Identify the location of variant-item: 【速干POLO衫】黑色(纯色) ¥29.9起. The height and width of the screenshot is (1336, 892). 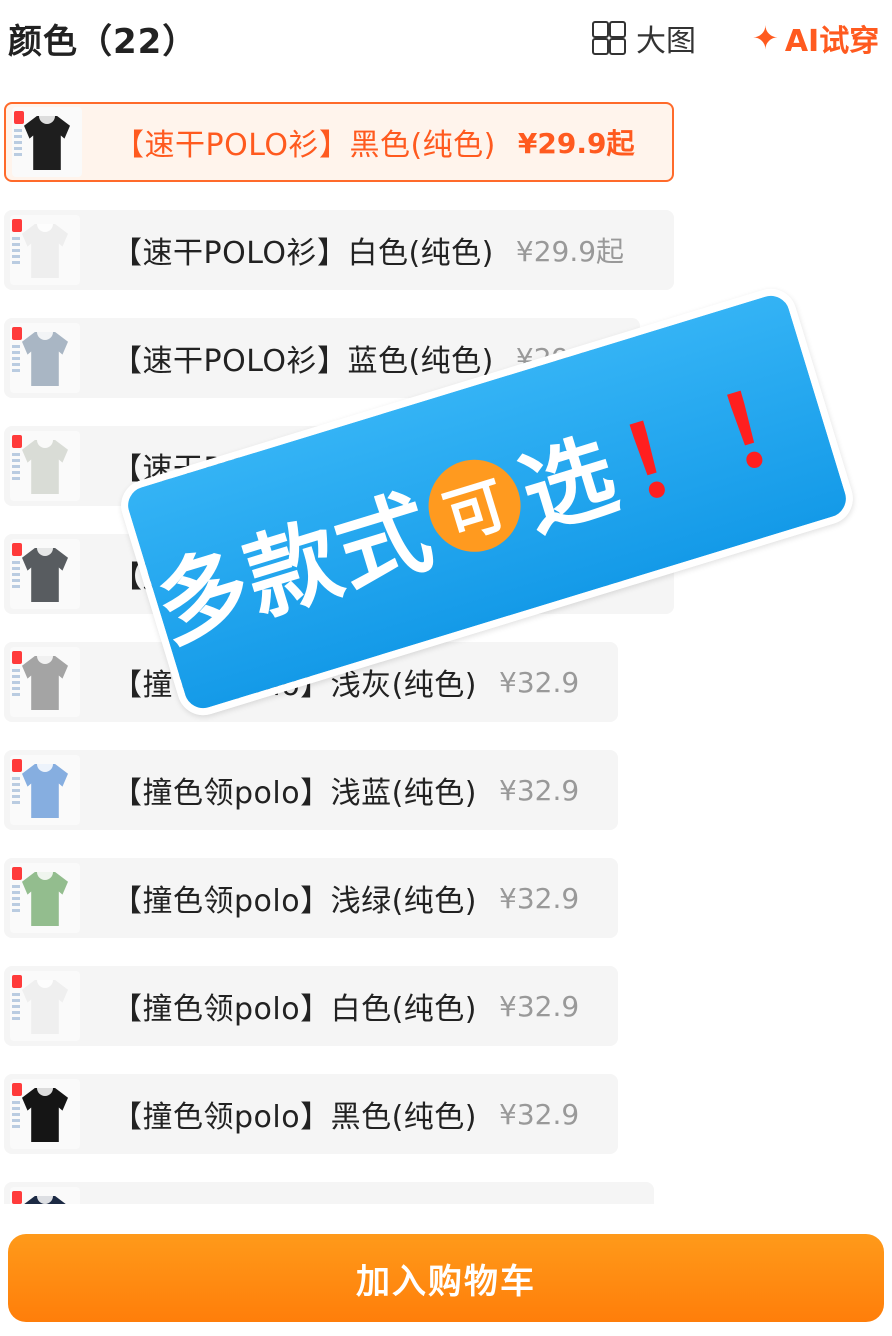
(339, 142).